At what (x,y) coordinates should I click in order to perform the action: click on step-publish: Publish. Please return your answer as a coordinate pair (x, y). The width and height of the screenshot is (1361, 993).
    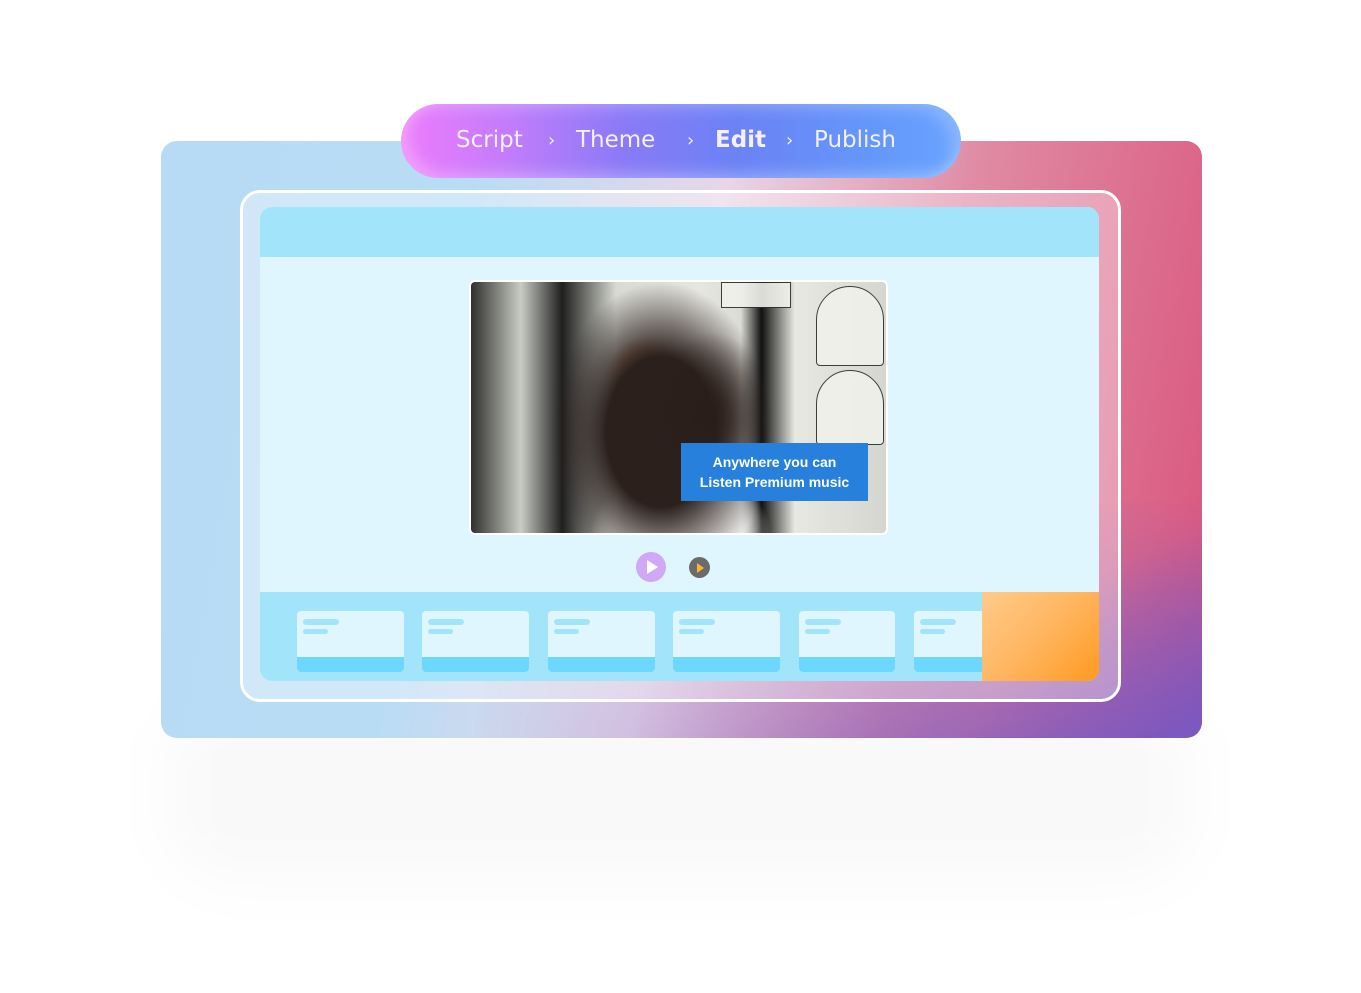
    Looking at the image, I should click on (855, 140).